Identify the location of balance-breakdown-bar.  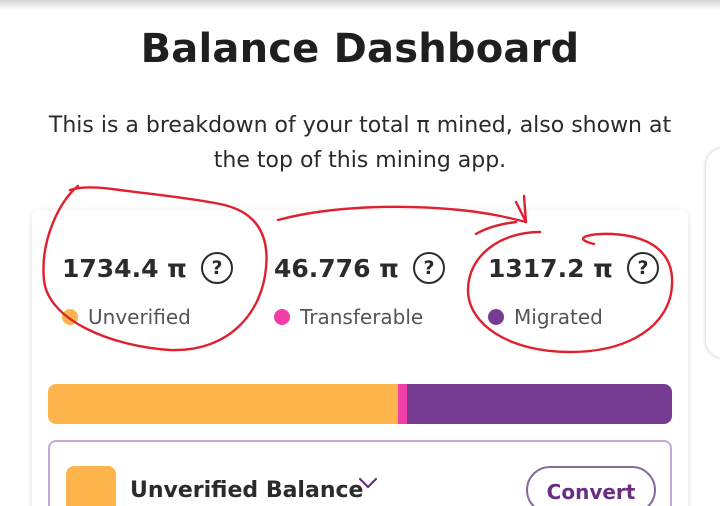
(360, 404).